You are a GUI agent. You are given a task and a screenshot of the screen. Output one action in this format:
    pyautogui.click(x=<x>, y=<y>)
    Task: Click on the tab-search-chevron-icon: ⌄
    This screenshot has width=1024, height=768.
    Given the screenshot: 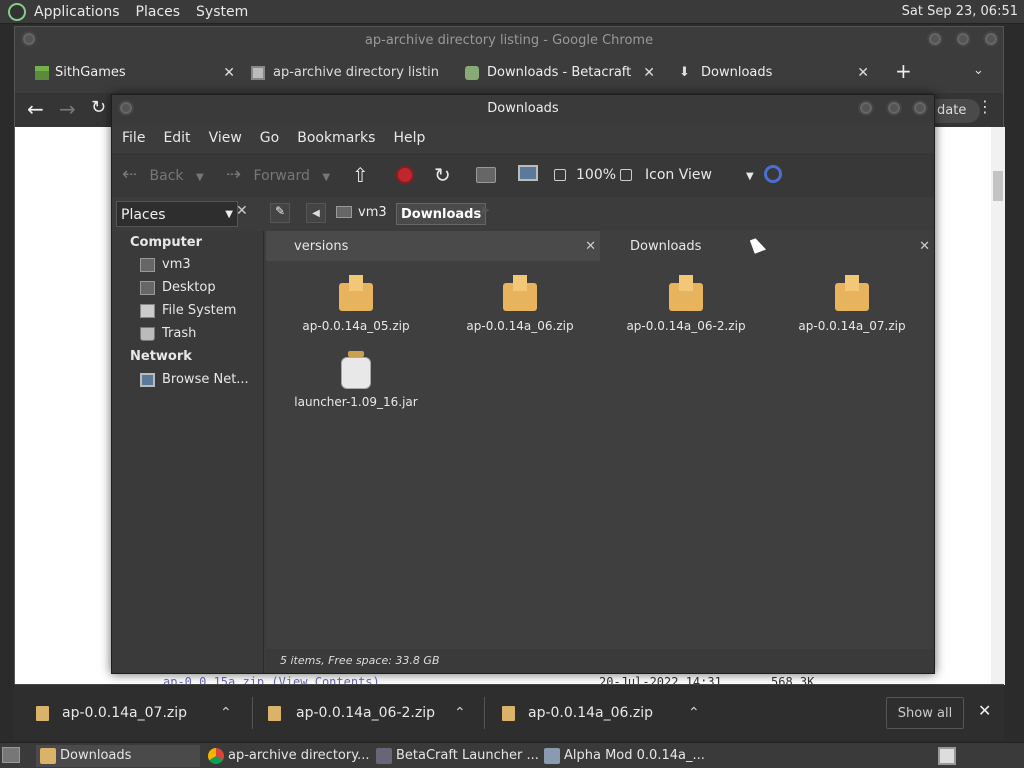 What is the action you would take?
    pyautogui.click(x=978, y=70)
    